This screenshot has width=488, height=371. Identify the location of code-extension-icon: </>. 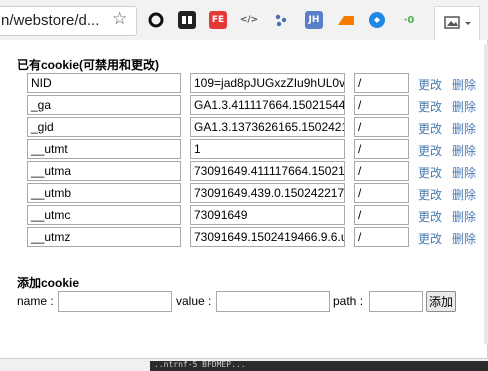
(249, 20).